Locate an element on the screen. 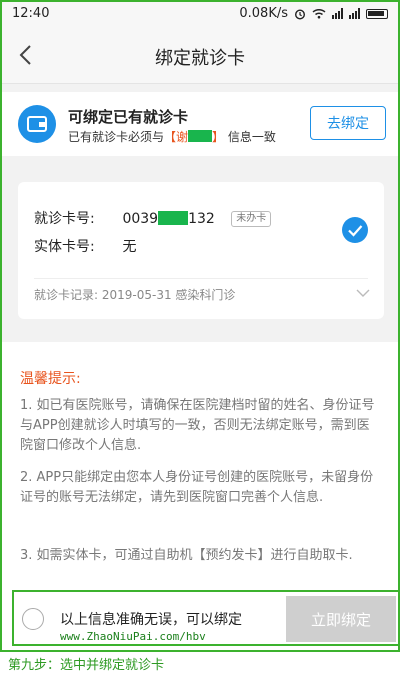  patient-name-open: 【谢 is located at coordinates (176, 137).